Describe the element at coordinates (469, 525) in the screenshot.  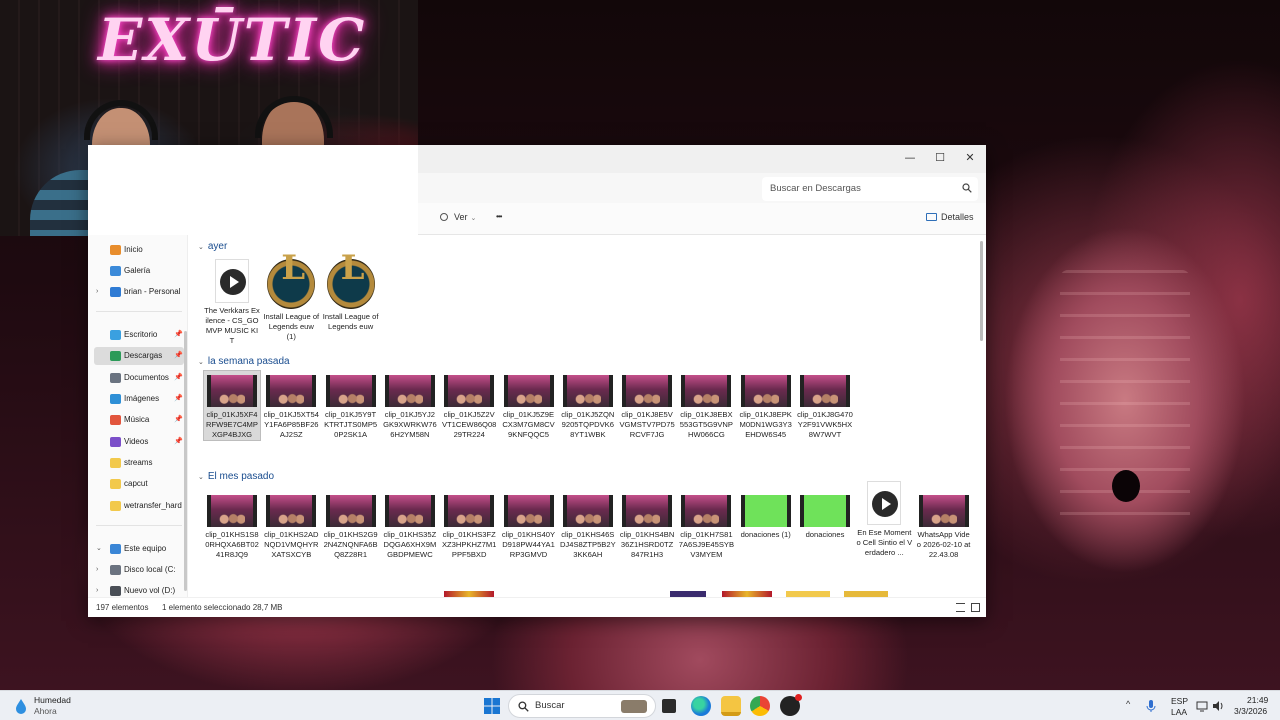
I see `file-item: clip_01KHS3FZXZ3HPKHZ7M1PPF5BXD` at that location.